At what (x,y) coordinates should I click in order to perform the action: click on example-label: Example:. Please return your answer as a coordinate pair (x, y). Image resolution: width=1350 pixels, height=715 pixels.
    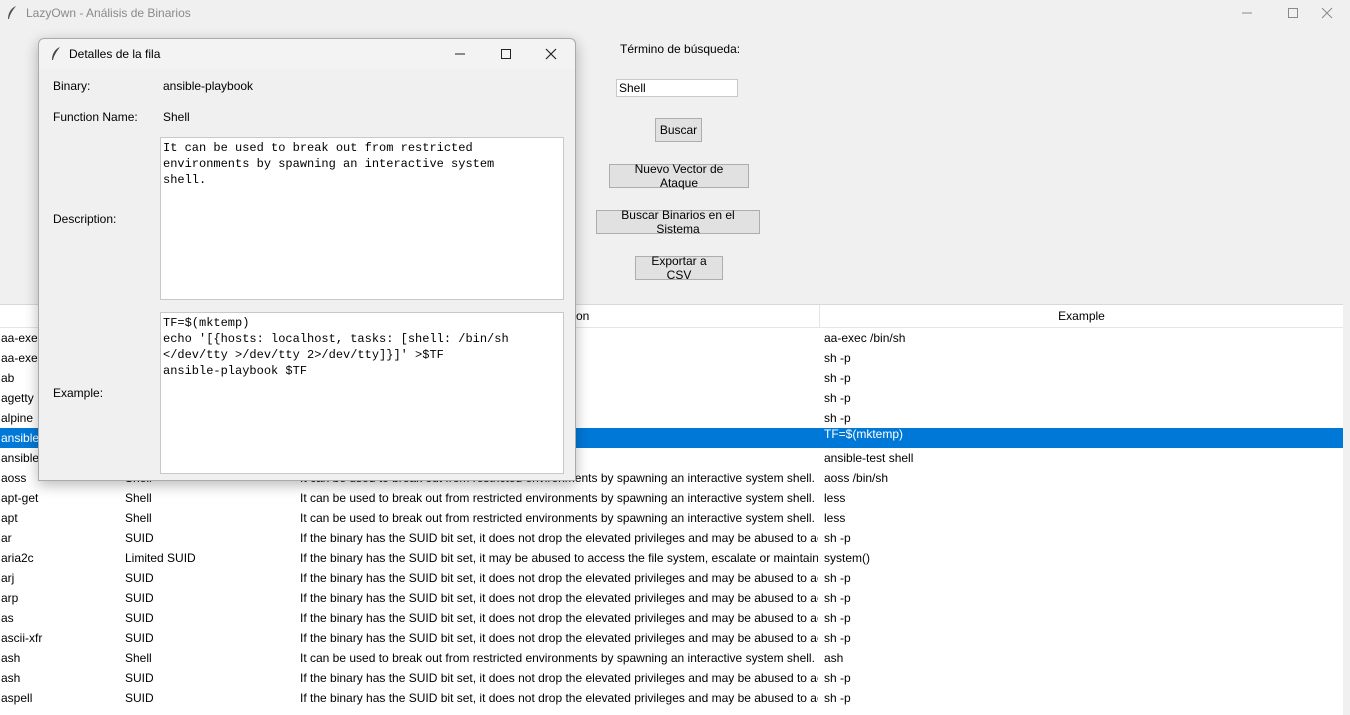
    Looking at the image, I should click on (78, 393).